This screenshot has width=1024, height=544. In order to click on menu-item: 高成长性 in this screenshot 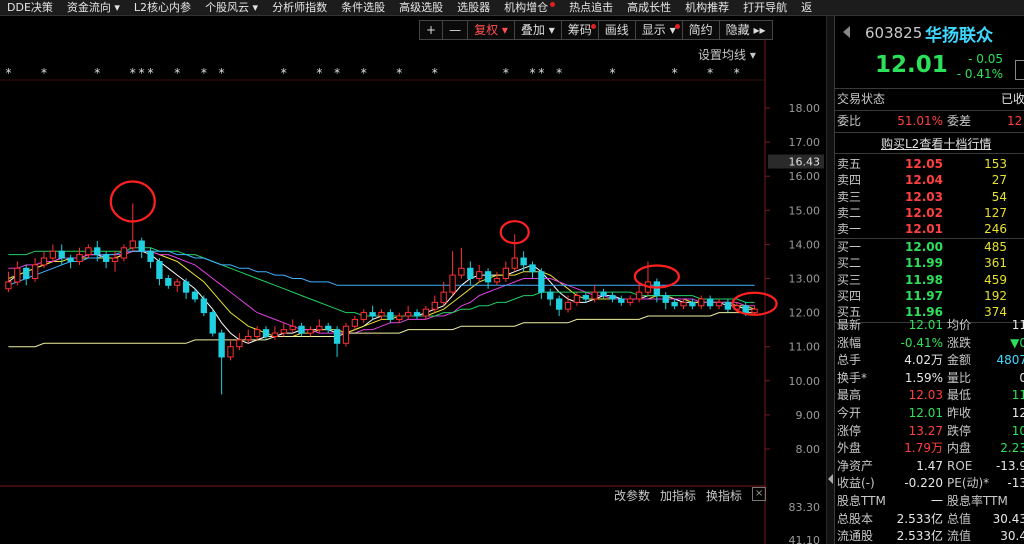, I will do `click(649, 7)`.